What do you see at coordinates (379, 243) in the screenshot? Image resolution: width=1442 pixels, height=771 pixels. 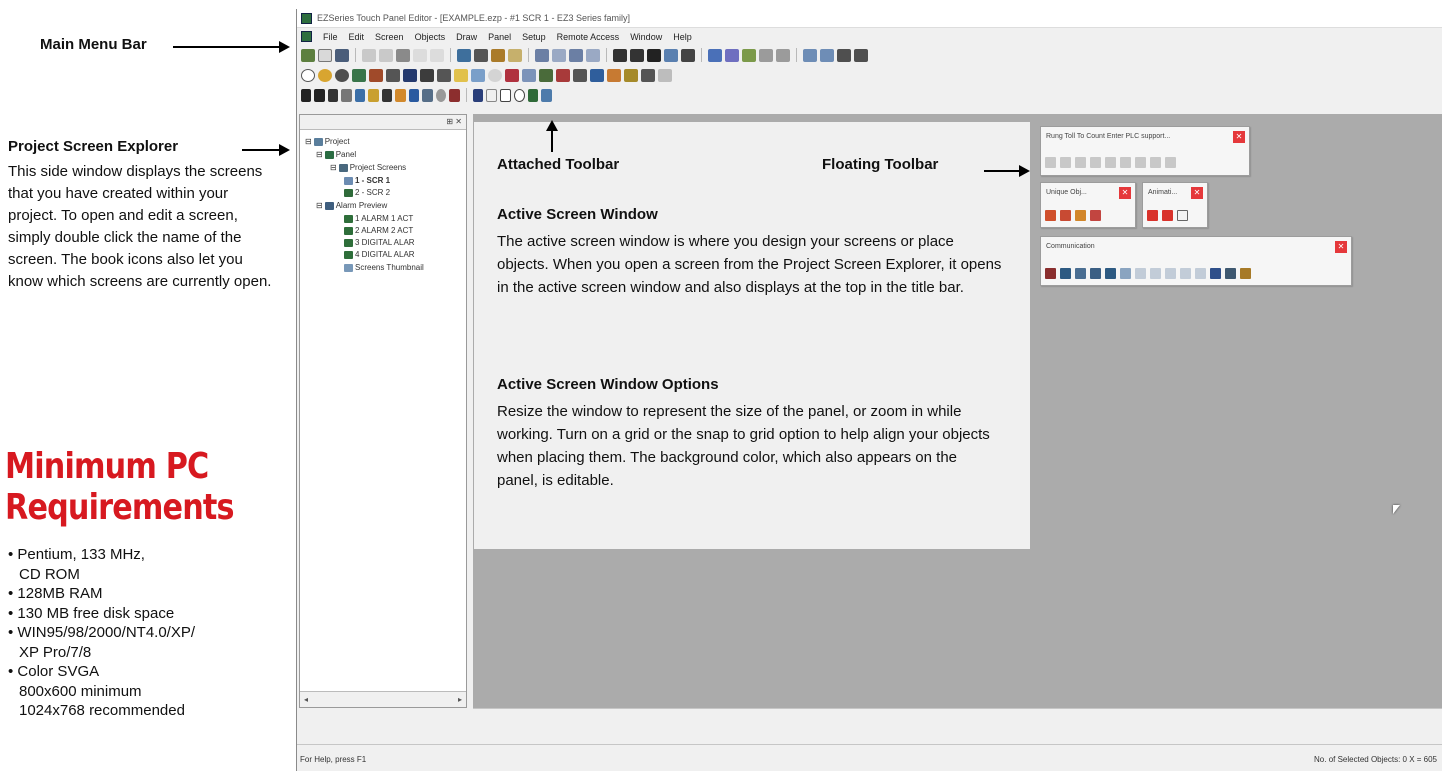 I see `tree-item-alarm: 3 DIGITAL ALAR` at bounding box center [379, 243].